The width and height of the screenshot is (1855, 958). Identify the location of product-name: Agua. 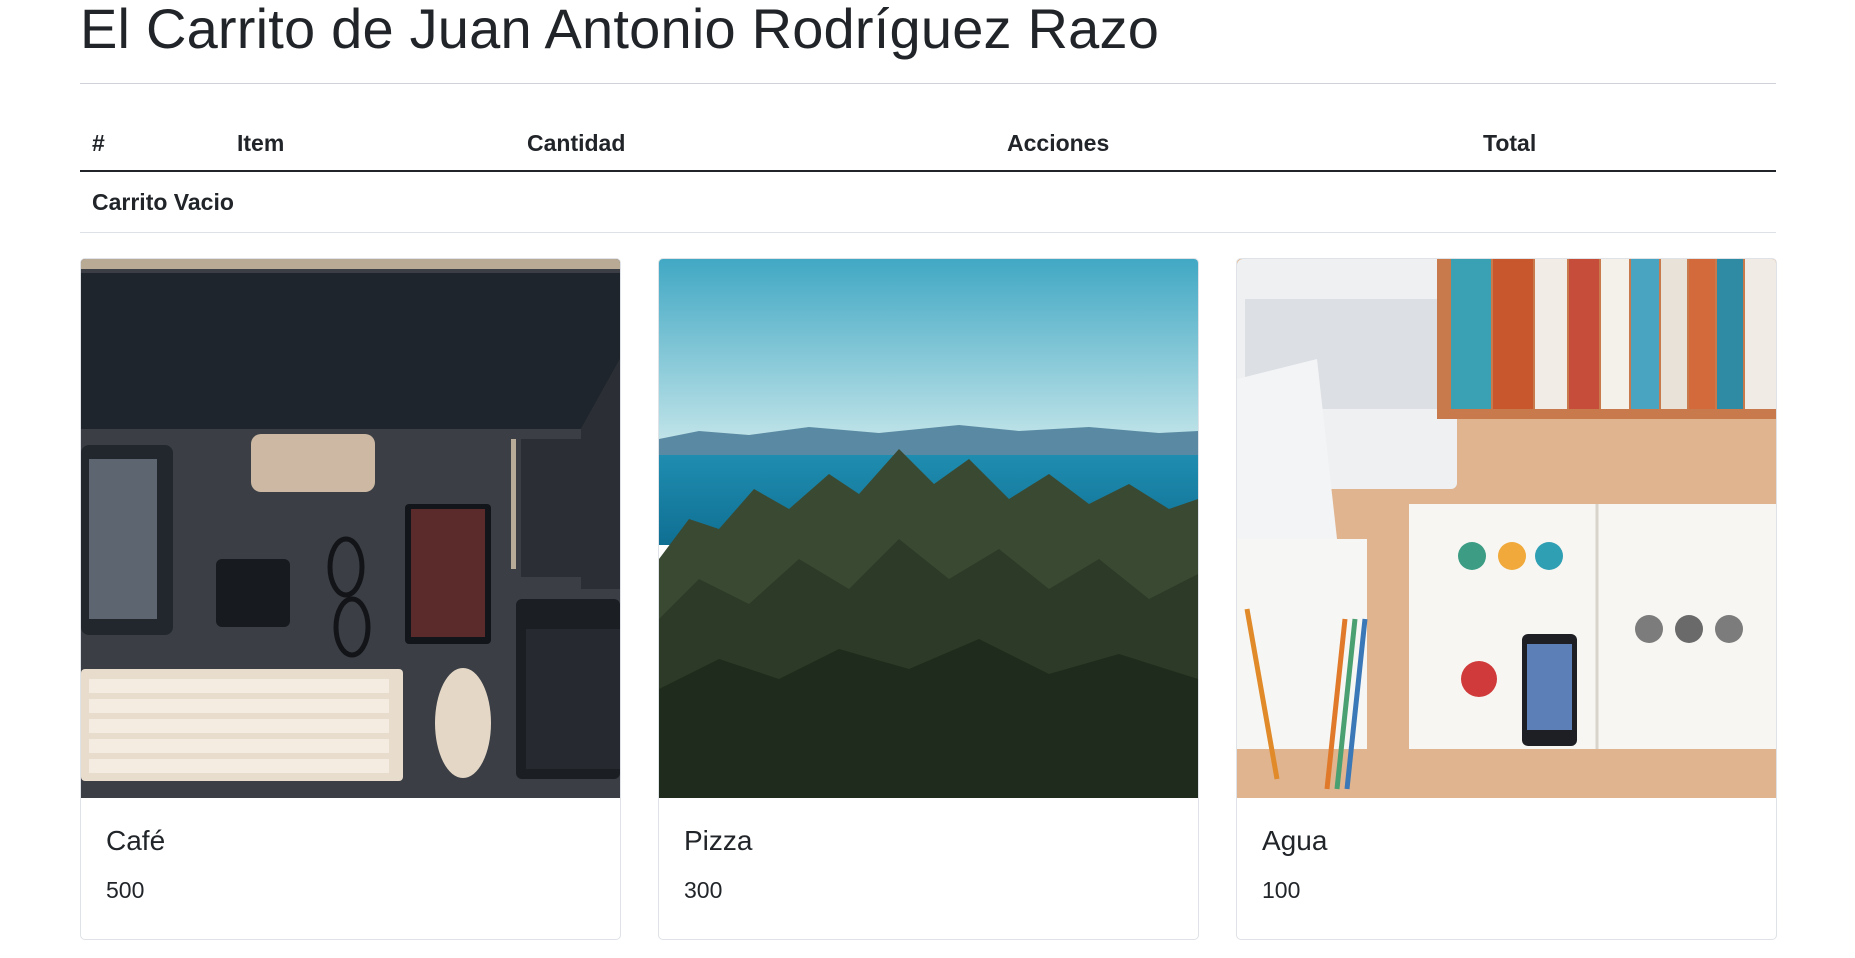
(1295, 840).